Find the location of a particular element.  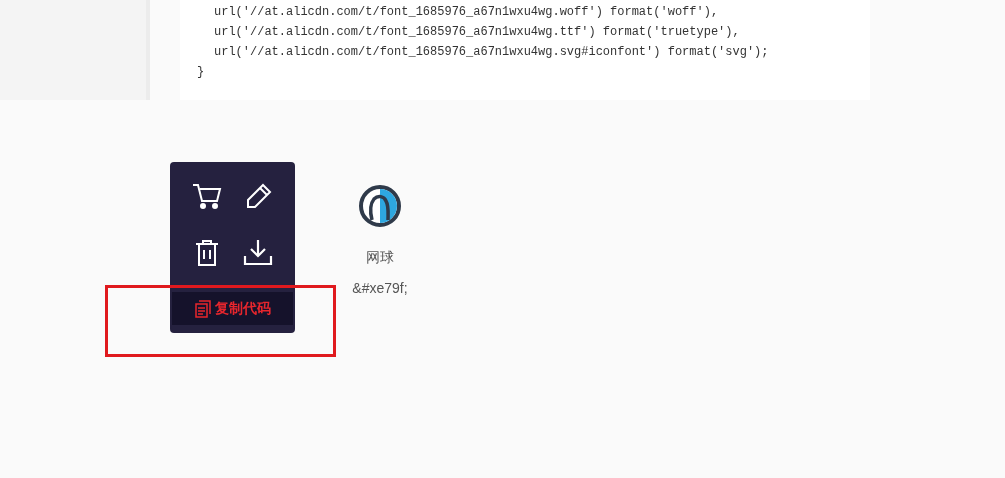

trash-icon is located at coordinates (207, 253).